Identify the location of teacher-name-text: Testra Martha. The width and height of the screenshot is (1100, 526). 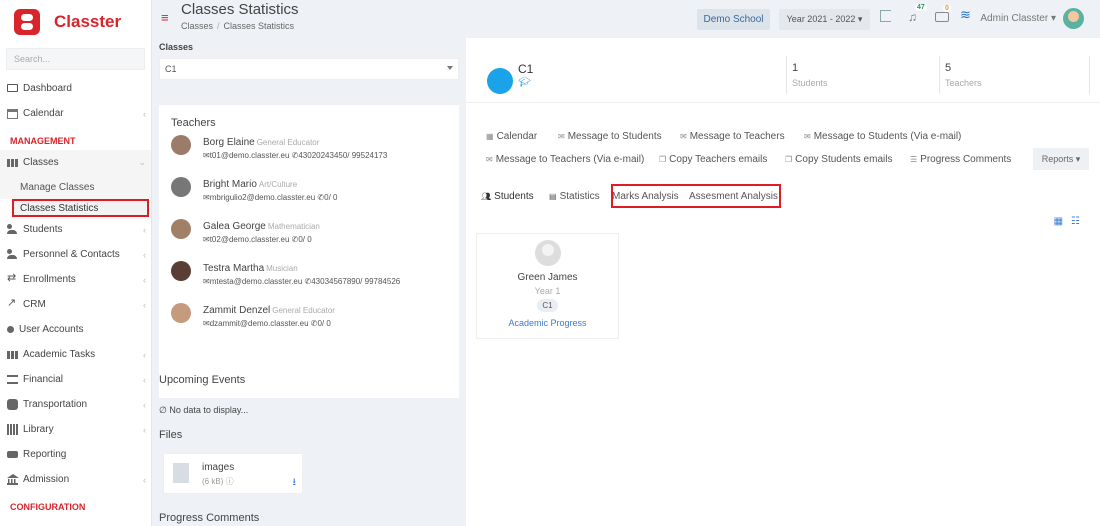
(234, 268).